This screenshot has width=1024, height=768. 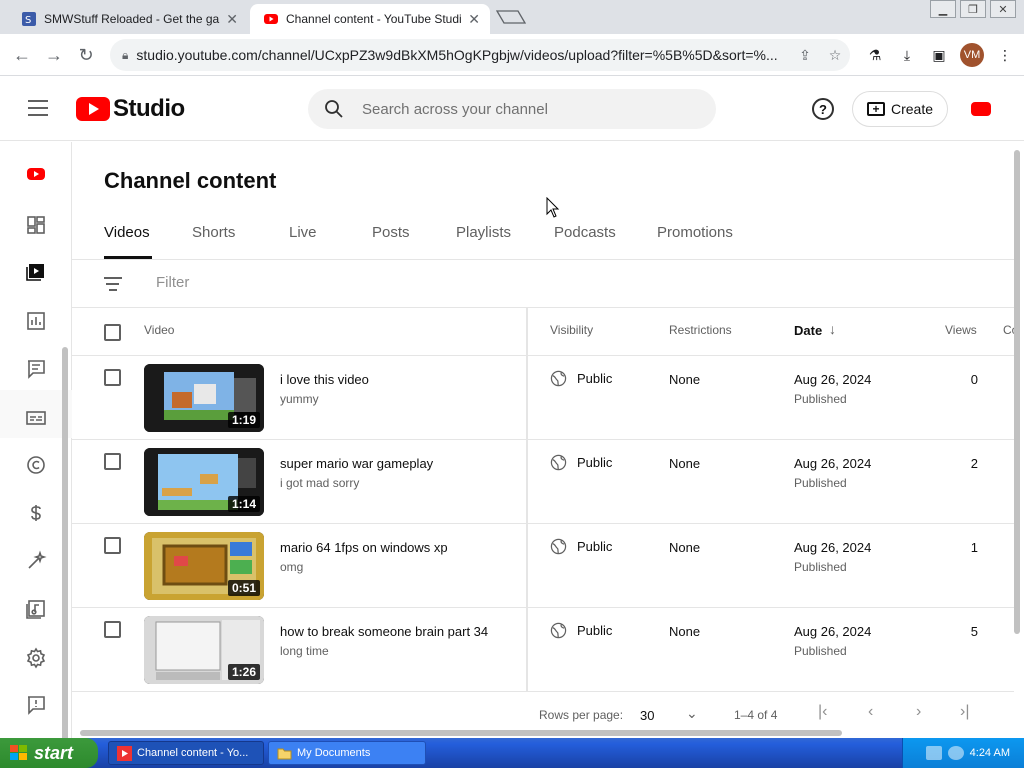 What do you see at coordinates (324, 379) in the screenshot?
I see `video-title: i love this video` at bounding box center [324, 379].